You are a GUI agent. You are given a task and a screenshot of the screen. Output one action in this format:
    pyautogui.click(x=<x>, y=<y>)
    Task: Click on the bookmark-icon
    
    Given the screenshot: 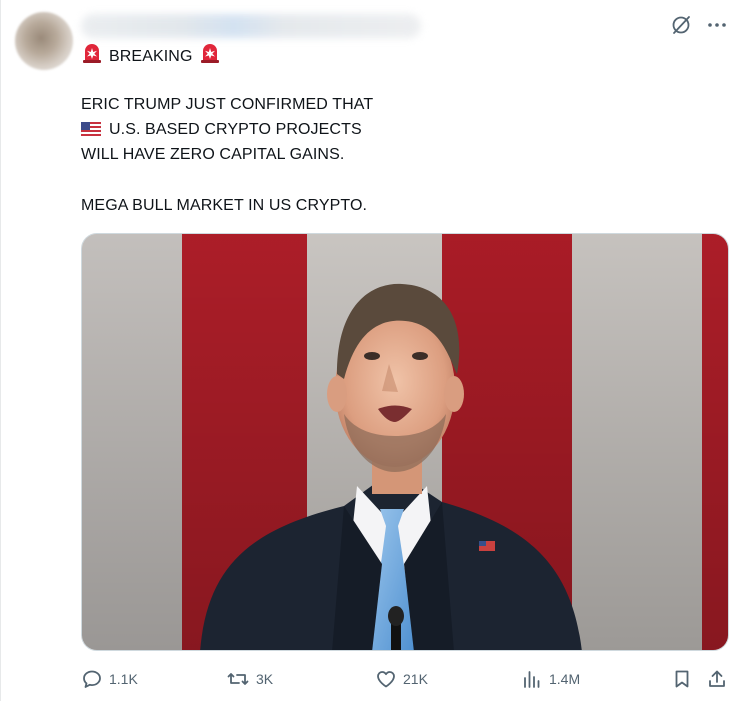 What is the action you would take?
    pyautogui.click(x=682, y=679)
    